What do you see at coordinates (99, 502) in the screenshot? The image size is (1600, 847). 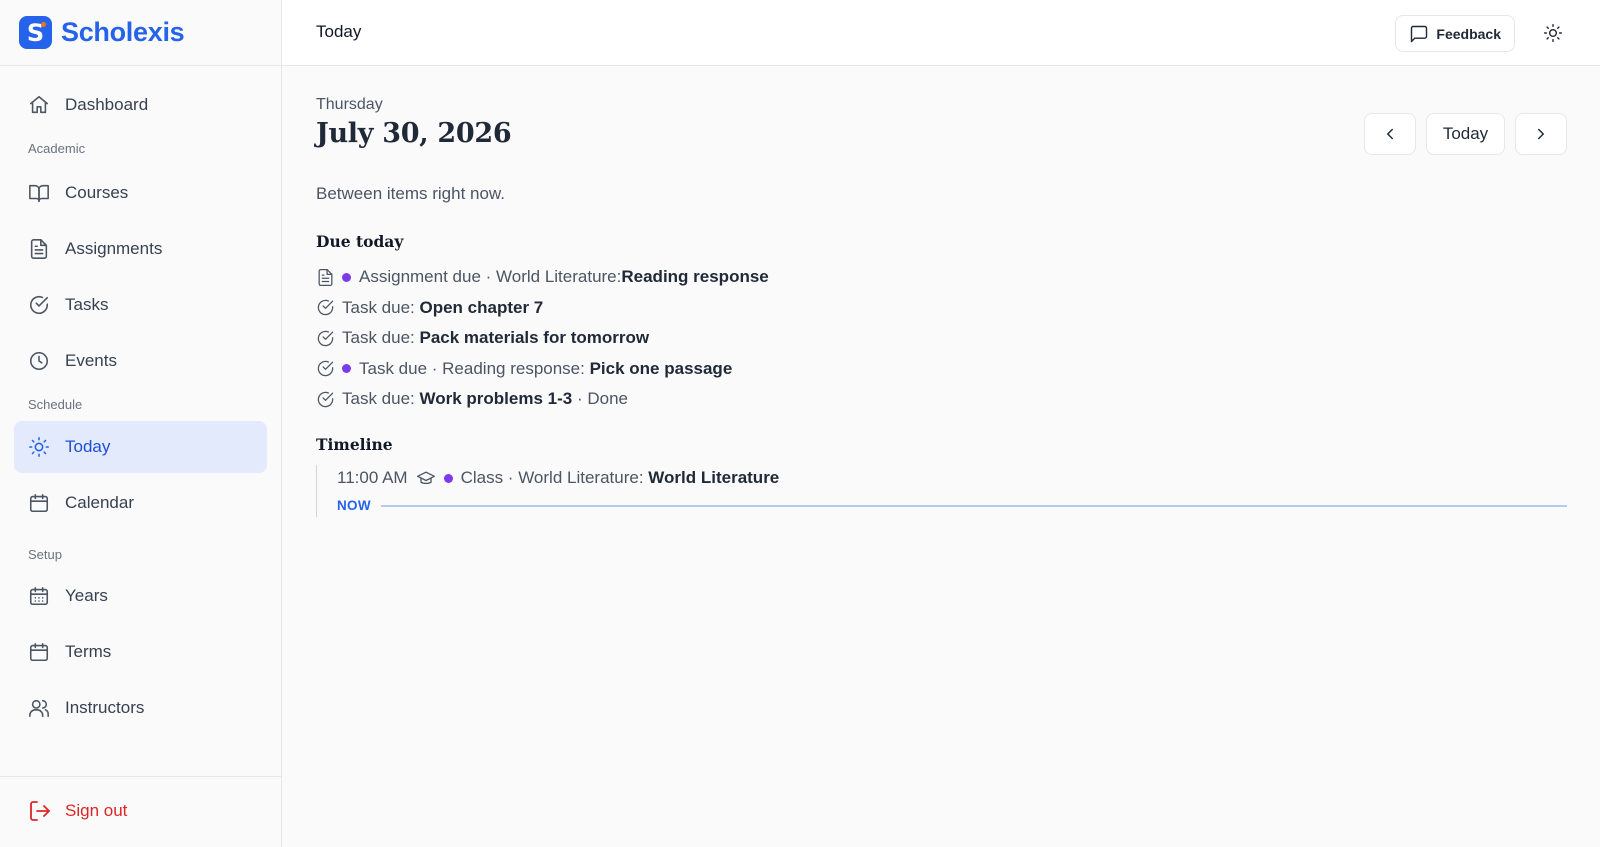 I see `sidebar-item-label: Calendar` at bounding box center [99, 502].